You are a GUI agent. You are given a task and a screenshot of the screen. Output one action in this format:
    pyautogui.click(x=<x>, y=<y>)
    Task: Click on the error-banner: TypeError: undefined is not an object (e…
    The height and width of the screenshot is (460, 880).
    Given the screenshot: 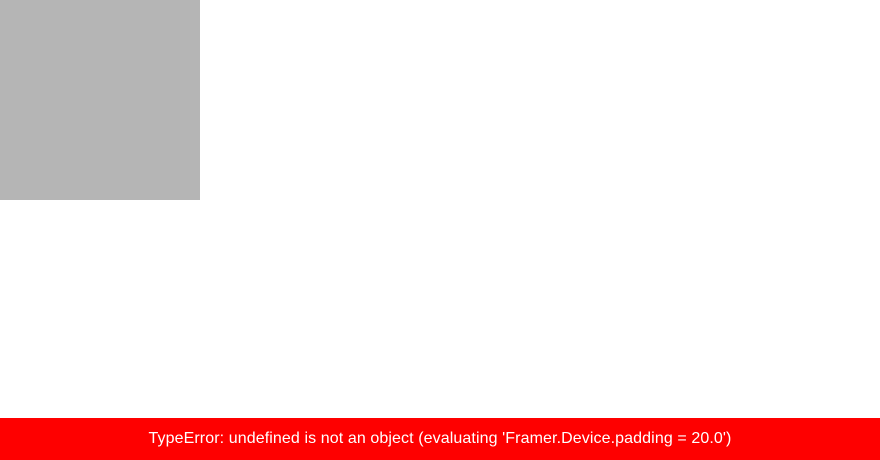 What is the action you would take?
    pyautogui.click(x=440, y=439)
    